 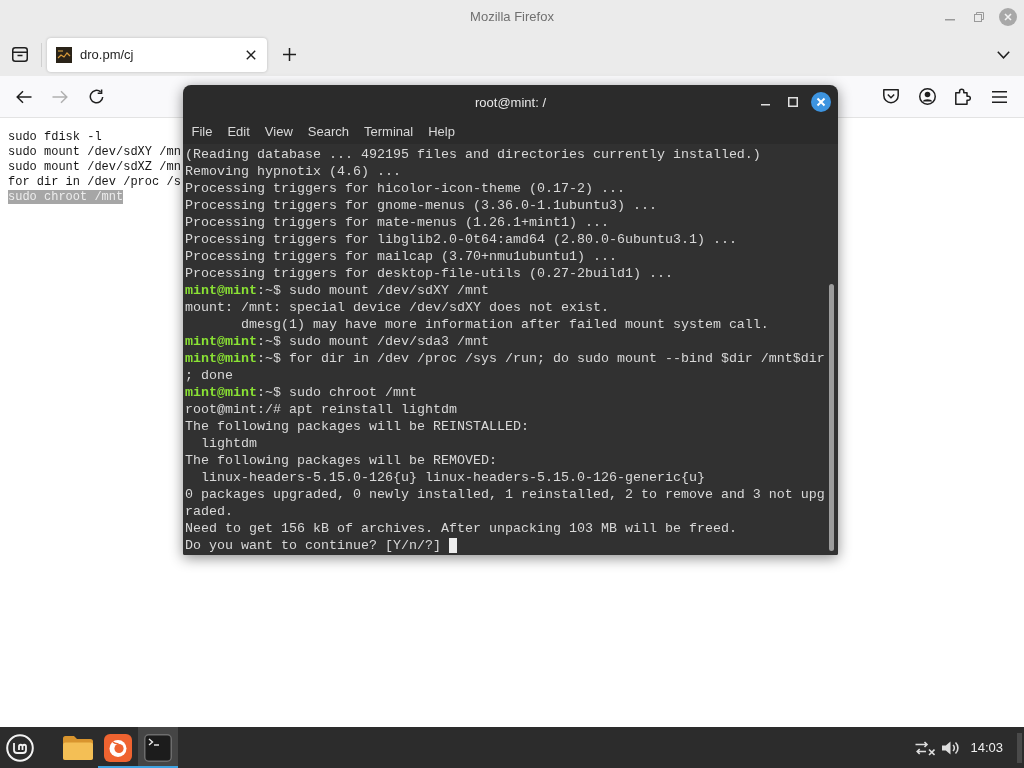 What do you see at coordinates (473, 154) in the screenshot?
I see `terminal-line: (Reading database ... 492195 files and directories currently installed.)` at bounding box center [473, 154].